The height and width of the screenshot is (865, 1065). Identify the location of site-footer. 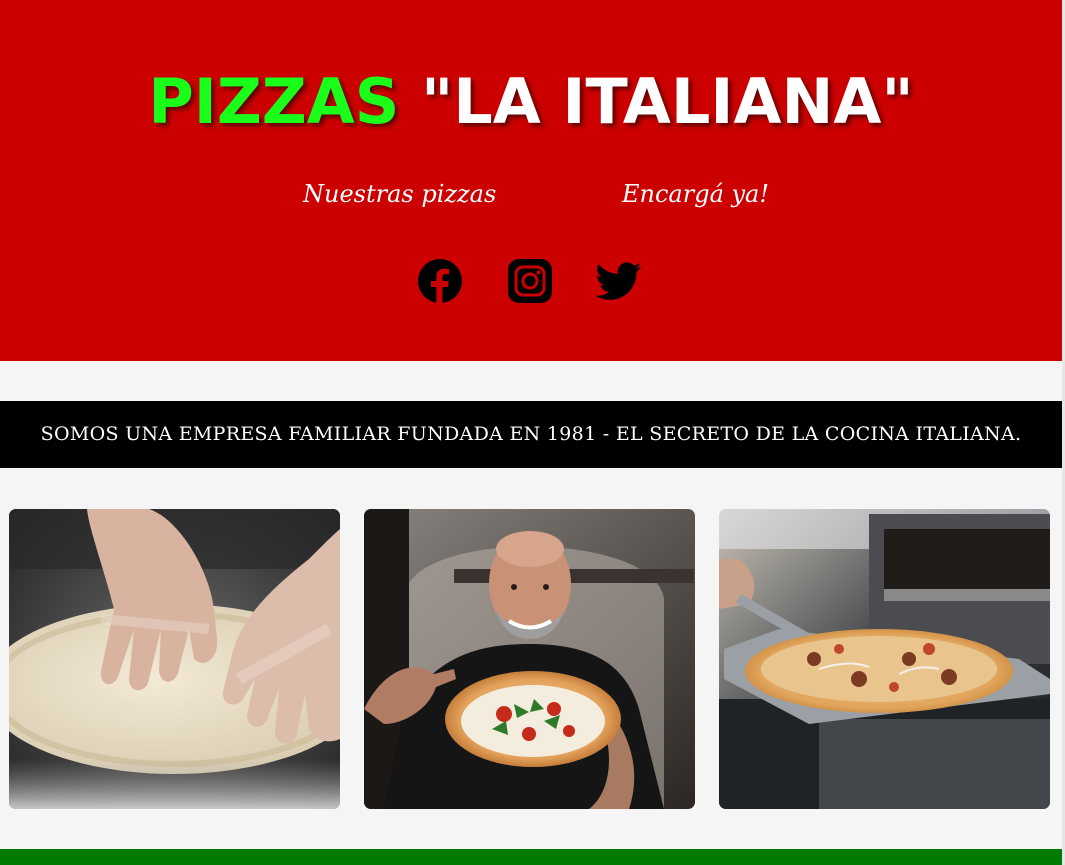
(531, 857).